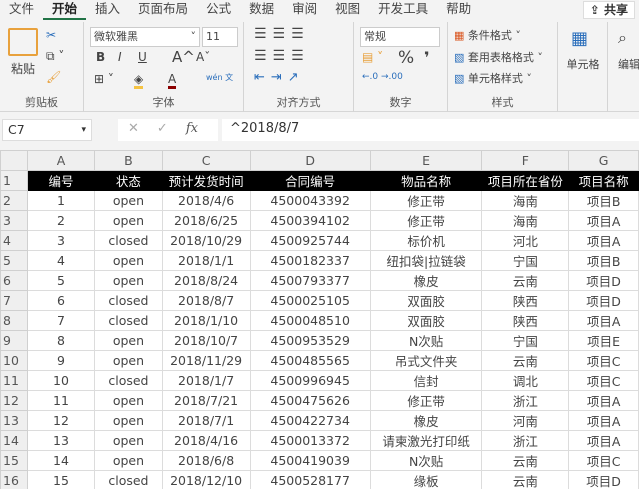  Describe the element at coordinates (310, 240) in the screenshot. I see `cell: 4500925744` at that location.